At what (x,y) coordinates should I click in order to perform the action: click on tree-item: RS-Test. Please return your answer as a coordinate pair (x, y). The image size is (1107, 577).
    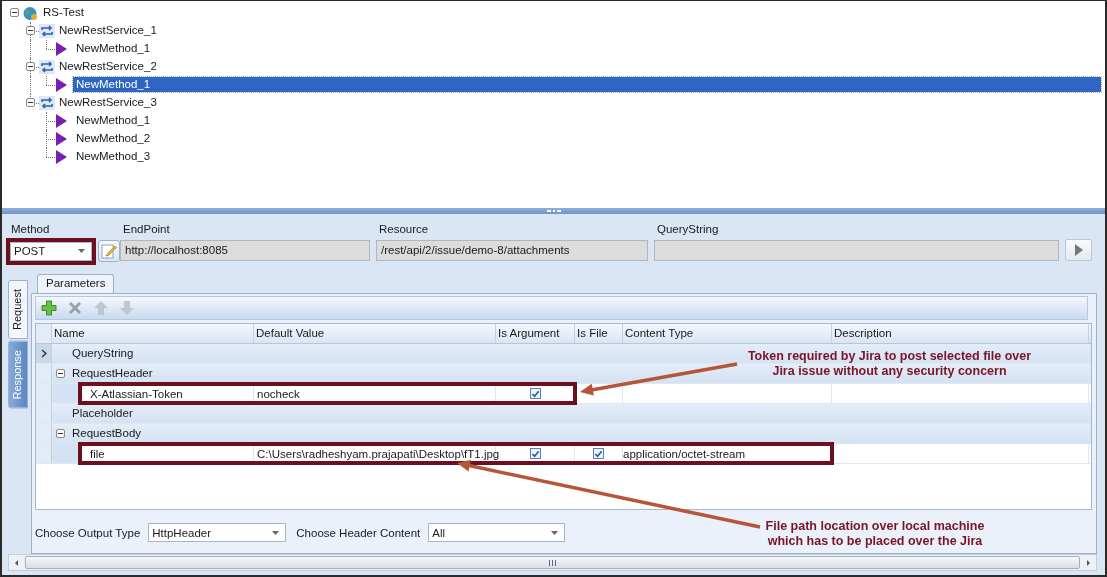
    Looking at the image, I should click on (63, 12).